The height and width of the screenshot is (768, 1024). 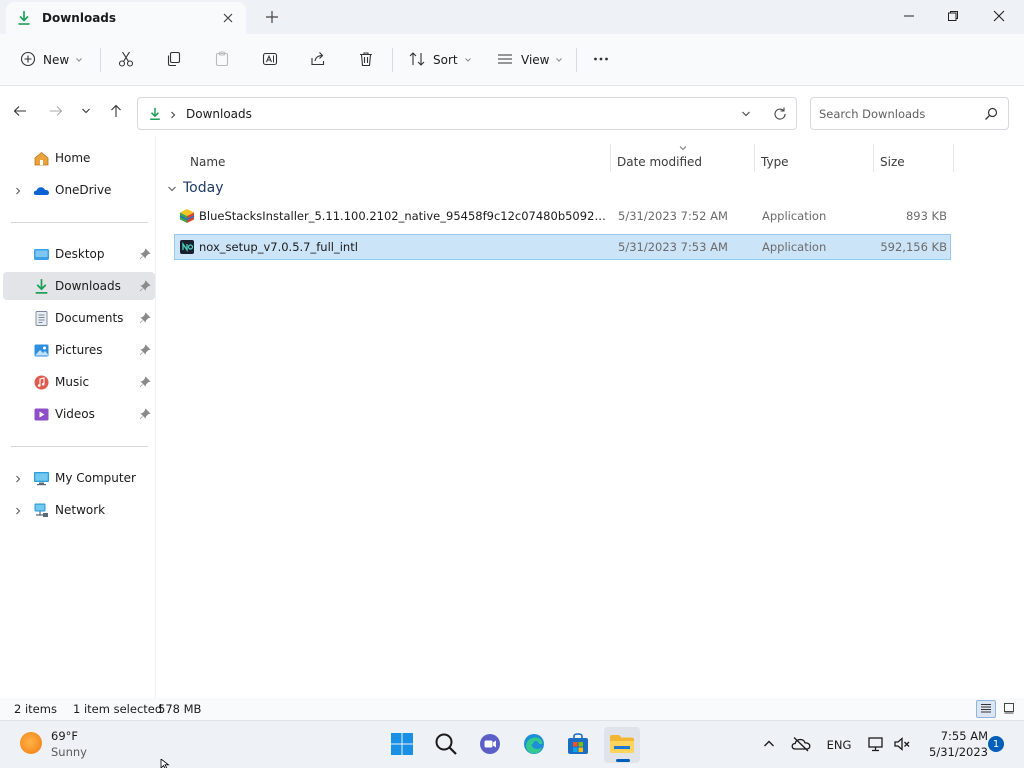 I want to click on network-tray-button, so click(x=876, y=745).